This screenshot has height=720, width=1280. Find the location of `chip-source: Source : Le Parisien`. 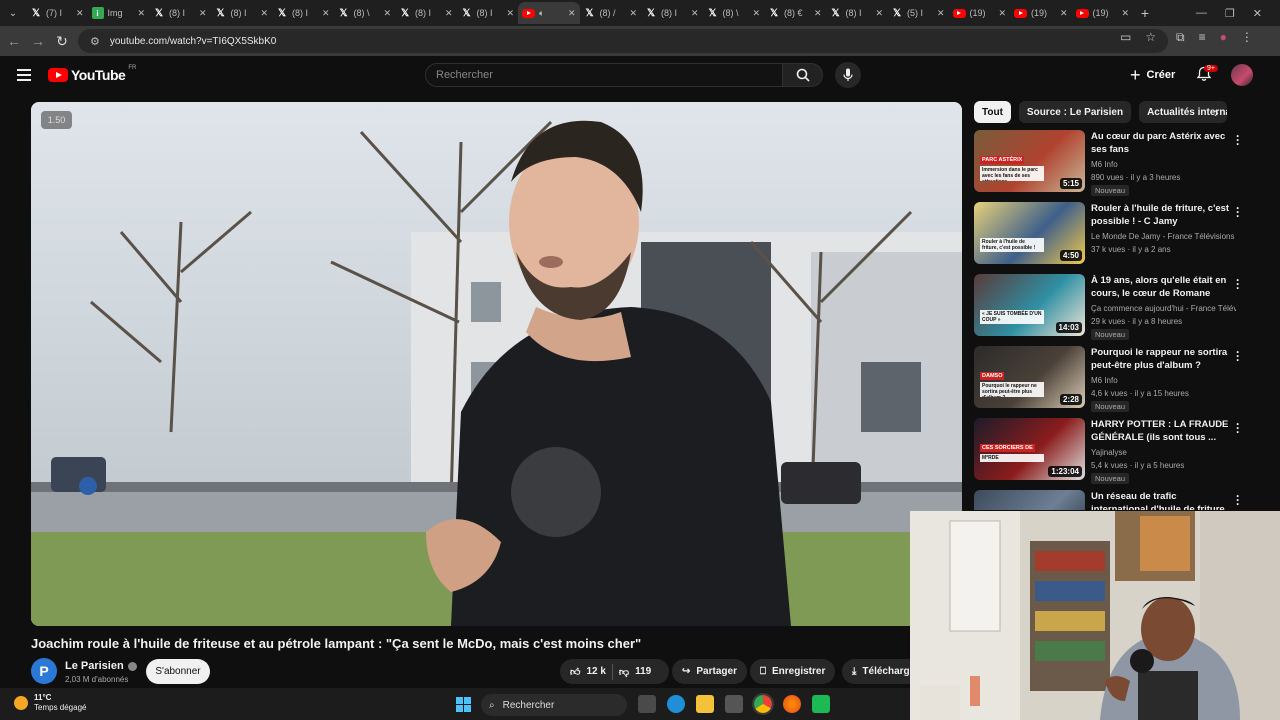

chip-source: Source : Le Parisien is located at coordinates (1075, 112).